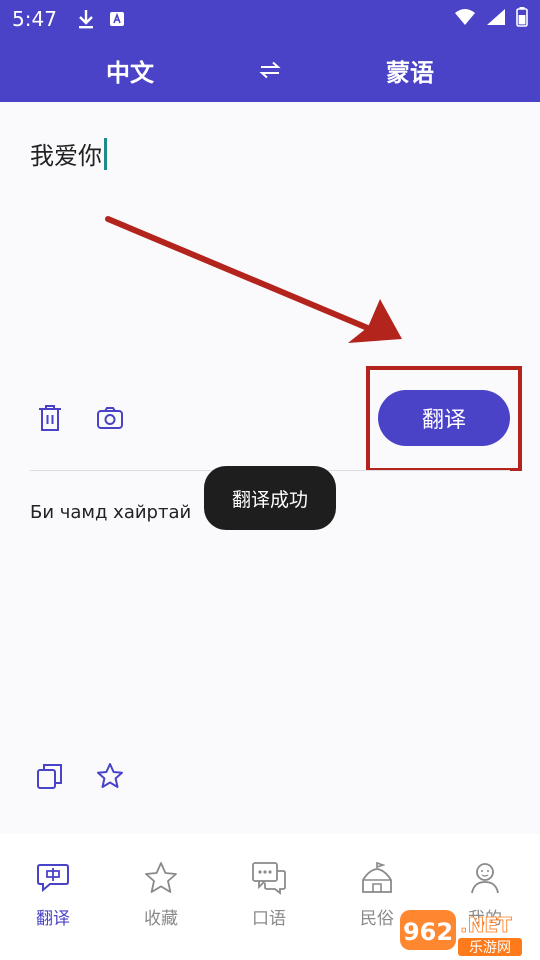  Describe the element at coordinates (253, 279) in the screenshot. I see `annotation-arrow` at that location.